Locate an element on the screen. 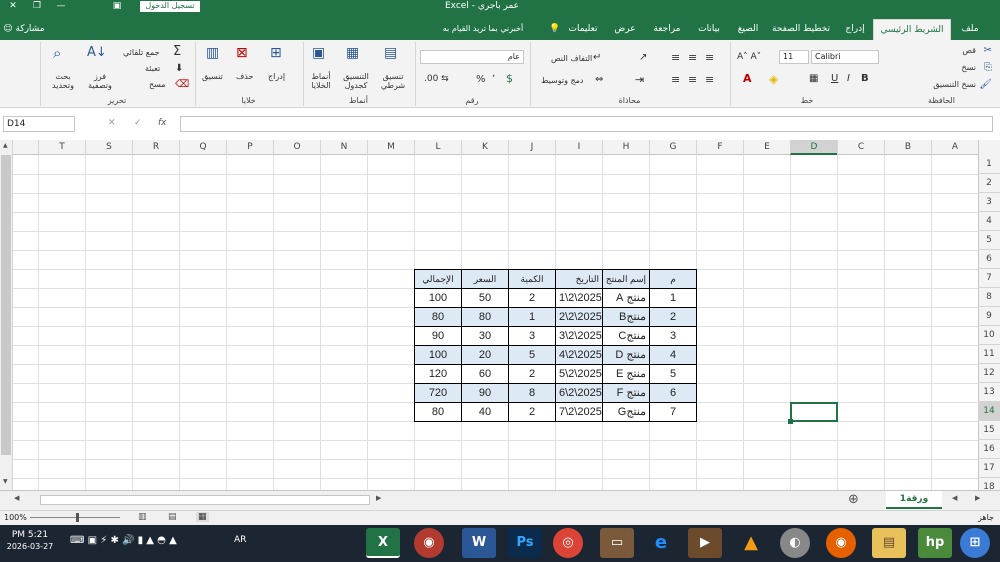  normal-view-icon: ▦ is located at coordinates (202, 517).